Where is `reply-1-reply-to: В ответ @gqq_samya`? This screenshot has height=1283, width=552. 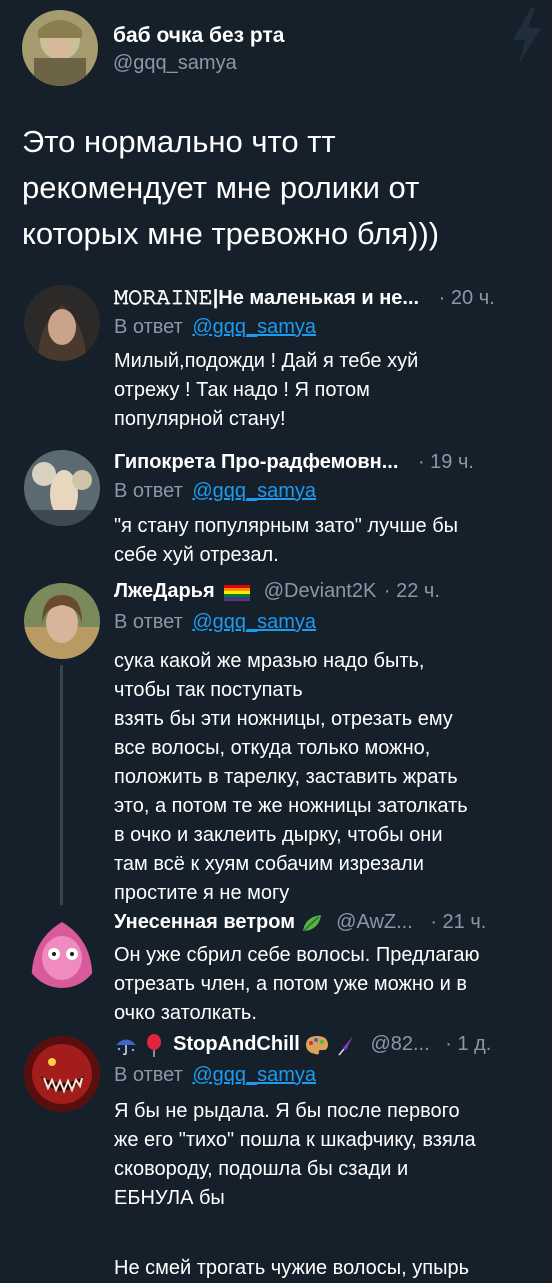
reply-1-reply-to: В ответ @gqq_samya is located at coordinates (215, 327).